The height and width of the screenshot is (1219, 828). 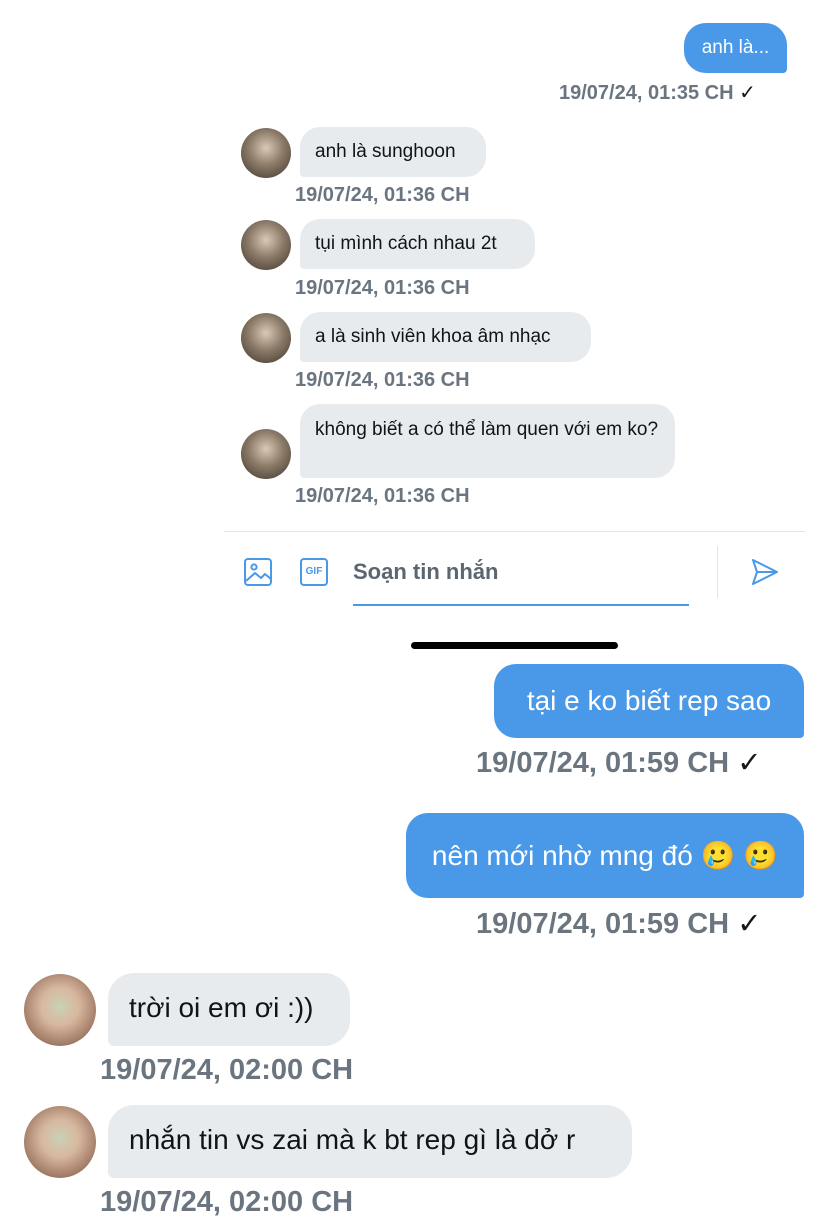 What do you see at coordinates (221, 1007) in the screenshot?
I see `message-text: trời oi em ơi :))` at bounding box center [221, 1007].